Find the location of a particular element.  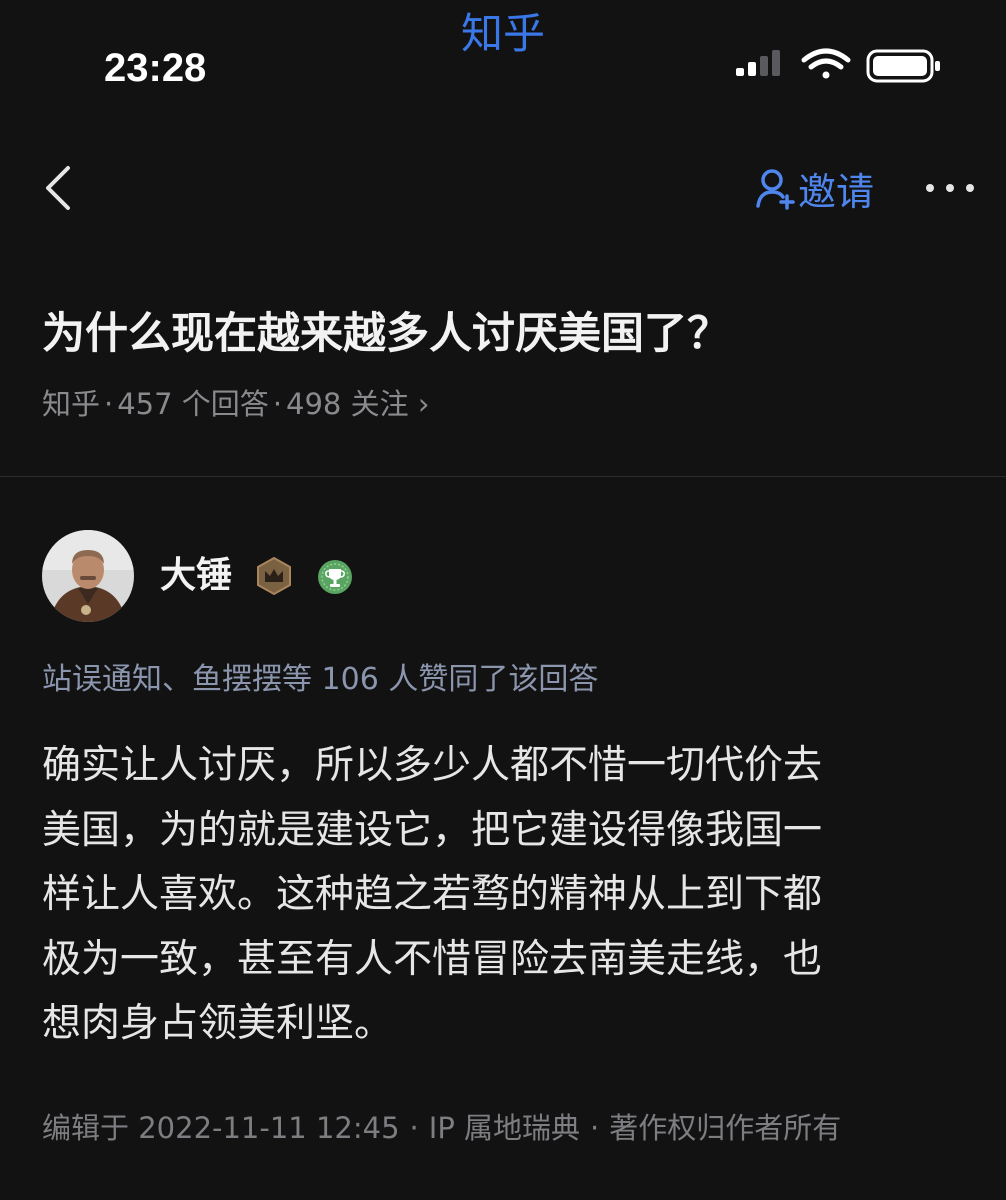

question-source: 知乎 is located at coordinates (71, 404).